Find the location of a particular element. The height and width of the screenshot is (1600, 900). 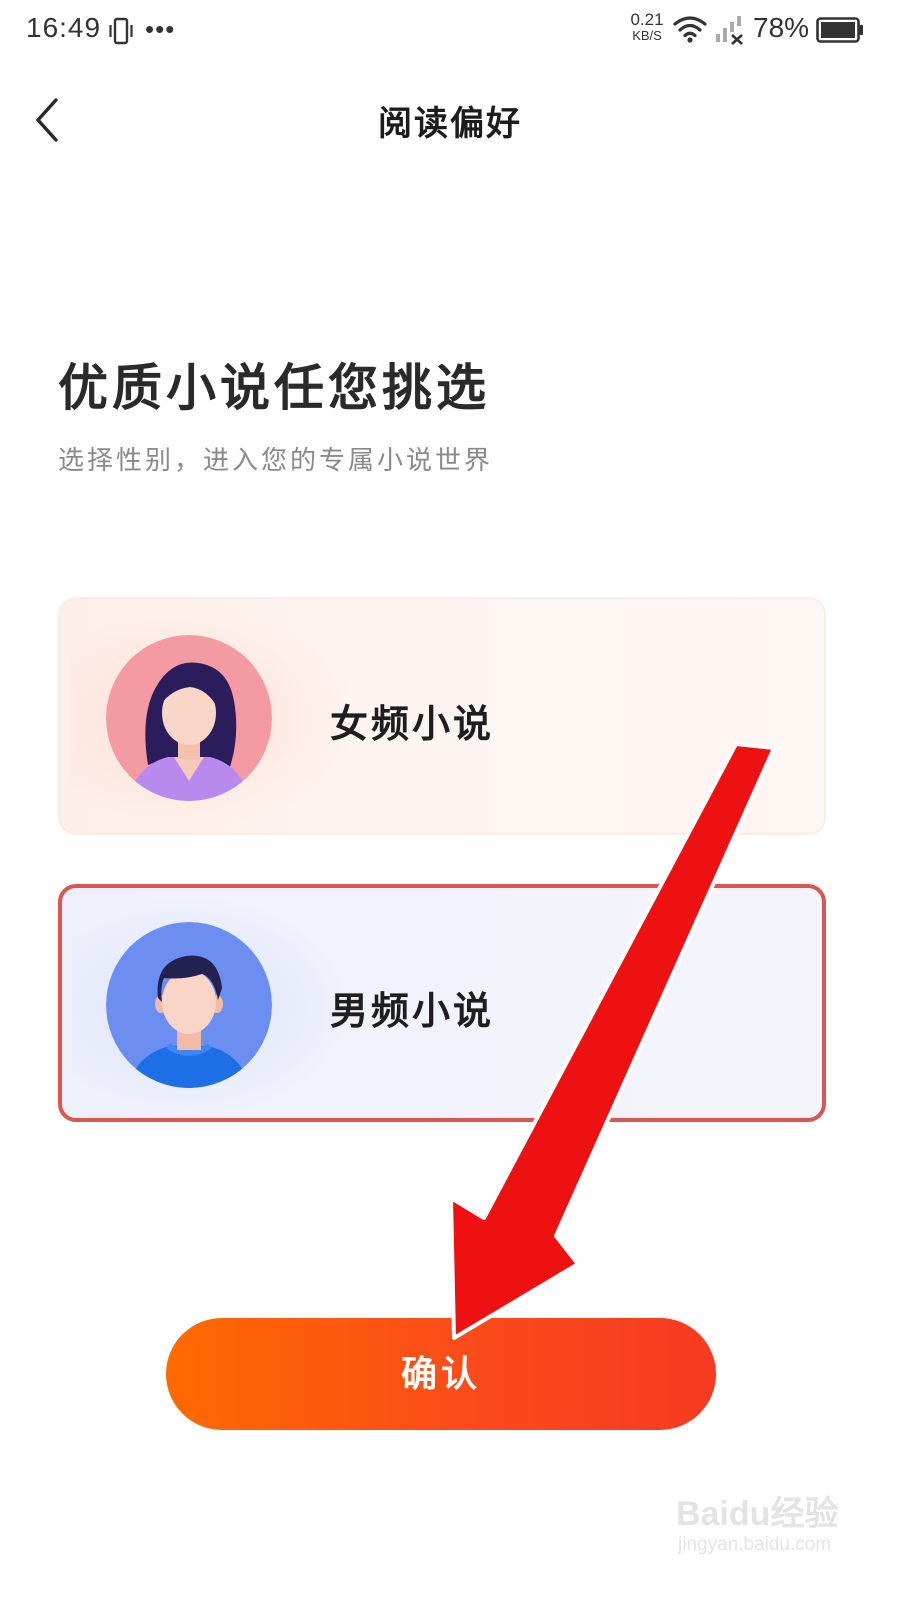

nav-bar: 阅读偏好 is located at coordinates (450, 120).